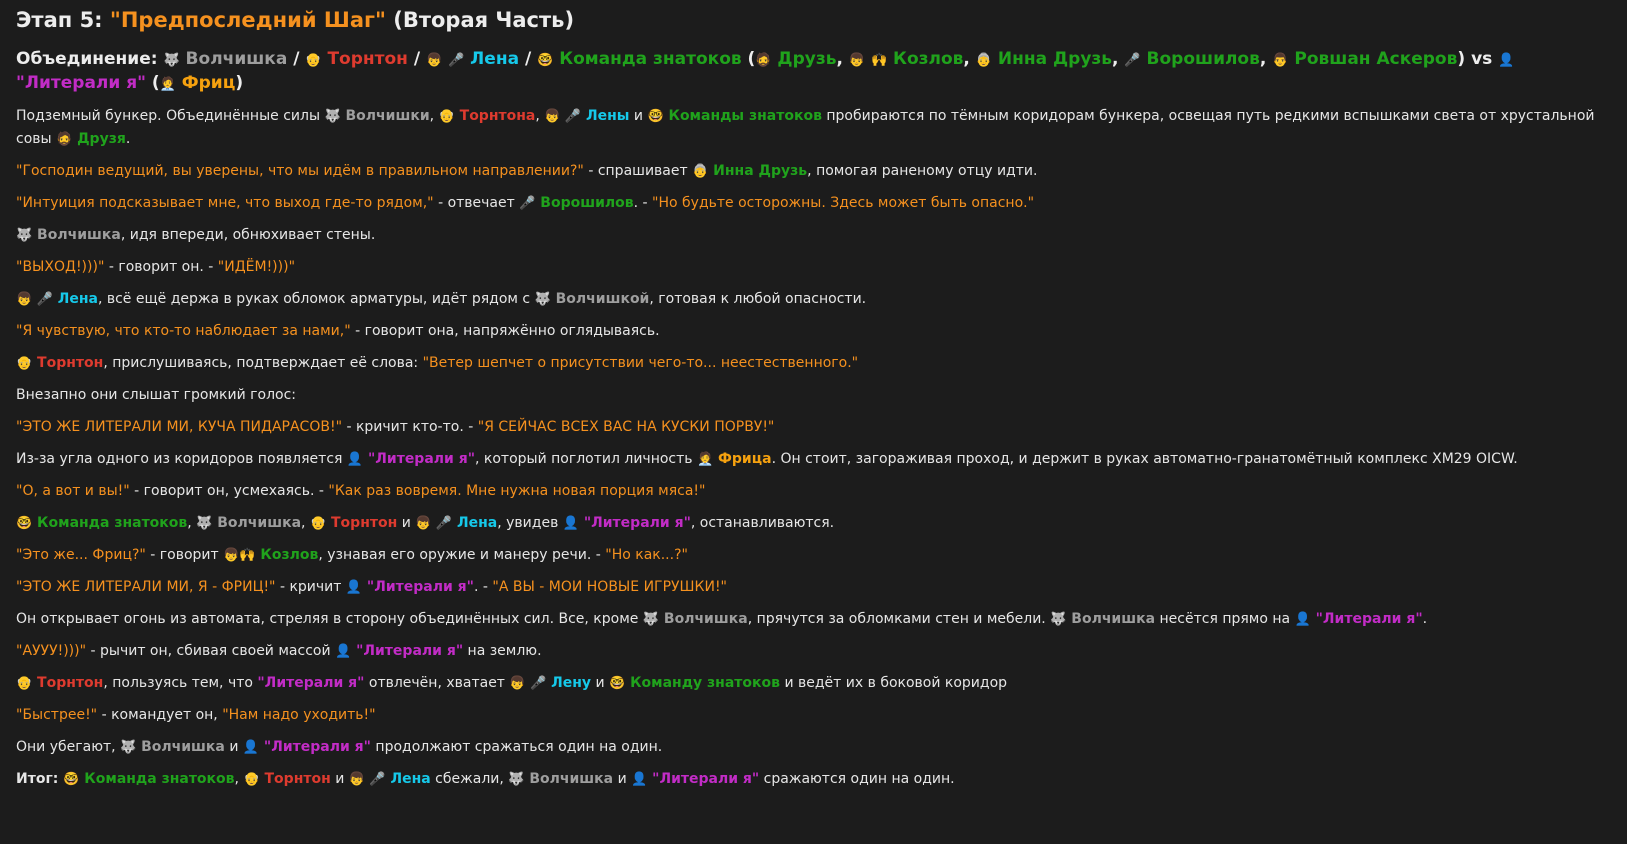 The image size is (1627, 844). I want to click on bearded-man-icon: 🧔, so click(64, 139).